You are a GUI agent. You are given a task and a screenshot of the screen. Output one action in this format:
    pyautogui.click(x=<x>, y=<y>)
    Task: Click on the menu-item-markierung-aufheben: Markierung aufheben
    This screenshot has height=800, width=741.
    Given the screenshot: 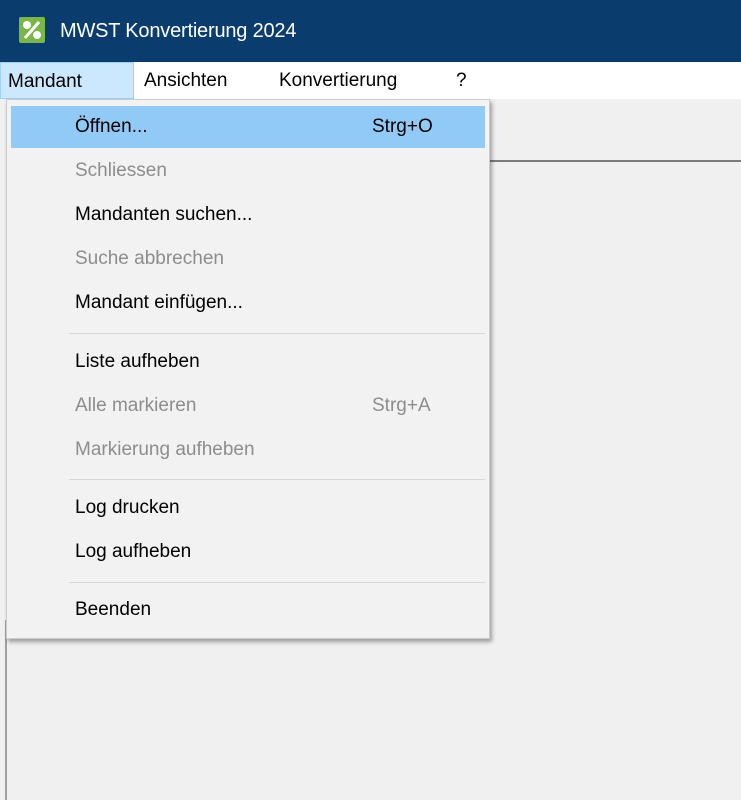 What is the action you would take?
    pyautogui.click(x=248, y=450)
    